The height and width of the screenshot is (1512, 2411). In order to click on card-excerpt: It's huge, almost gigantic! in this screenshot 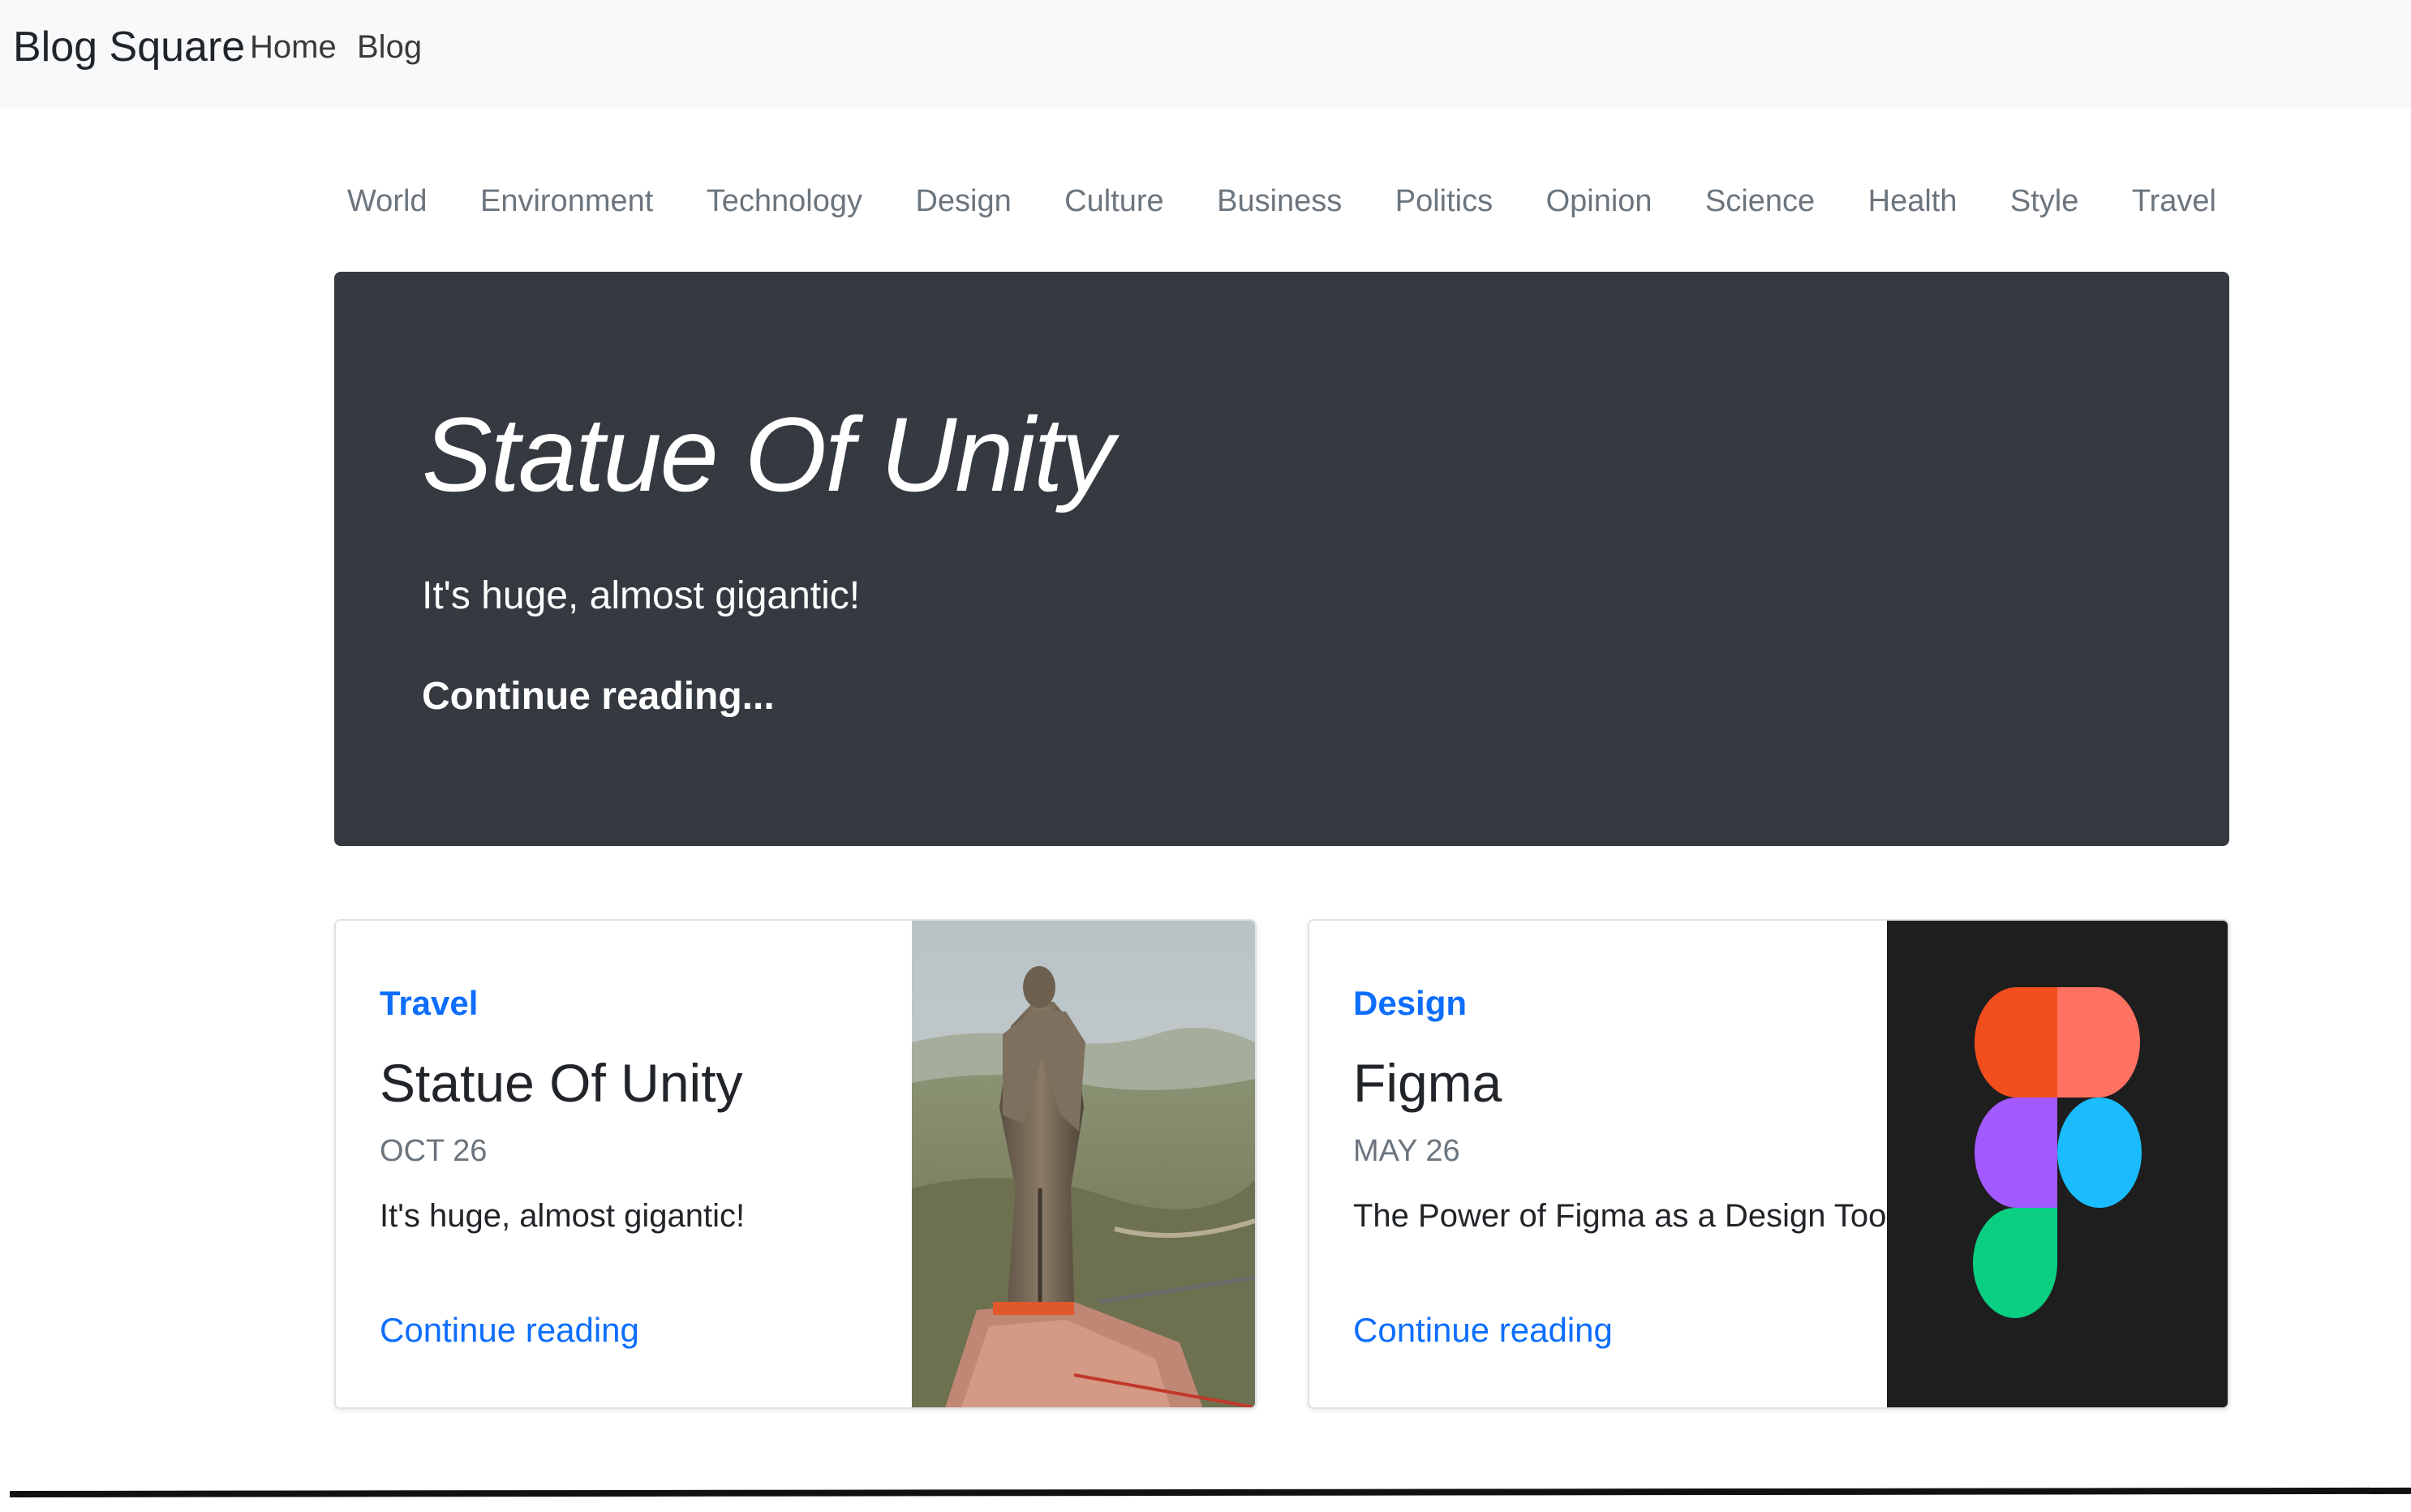, I will do `click(563, 1216)`.